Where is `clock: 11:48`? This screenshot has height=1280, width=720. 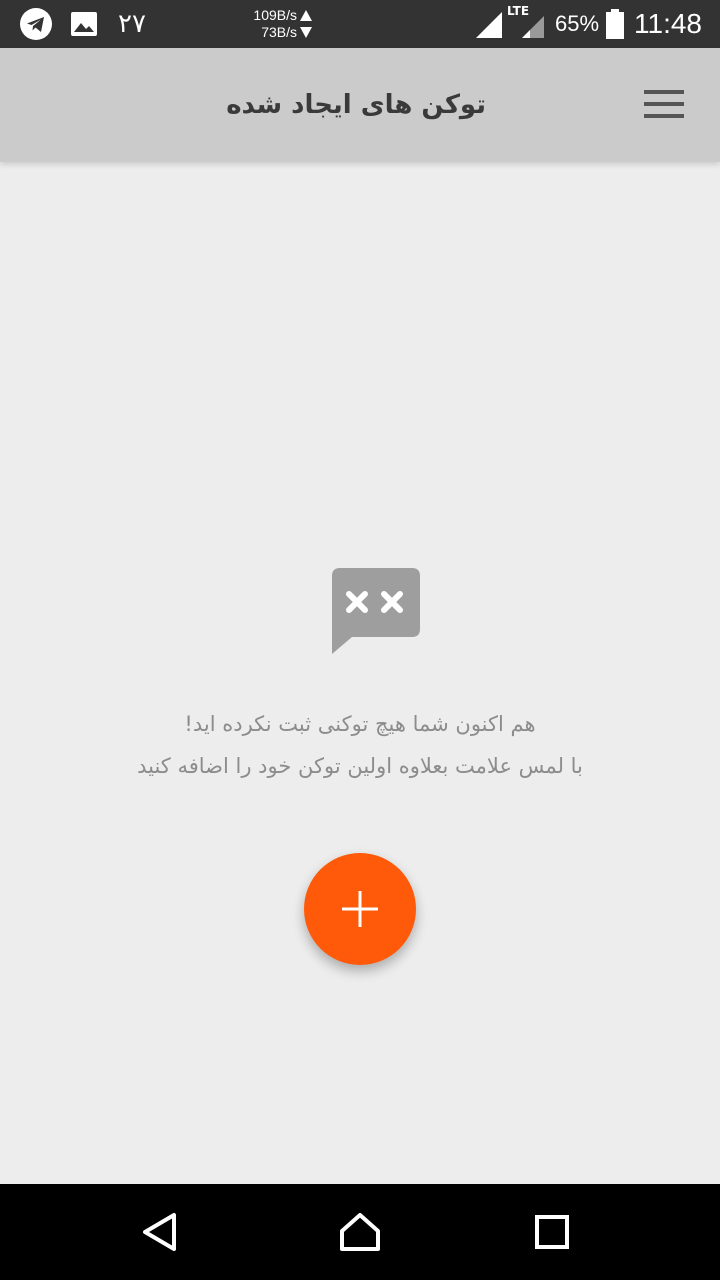 clock: 11:48 is located at coordinates (668, 23).